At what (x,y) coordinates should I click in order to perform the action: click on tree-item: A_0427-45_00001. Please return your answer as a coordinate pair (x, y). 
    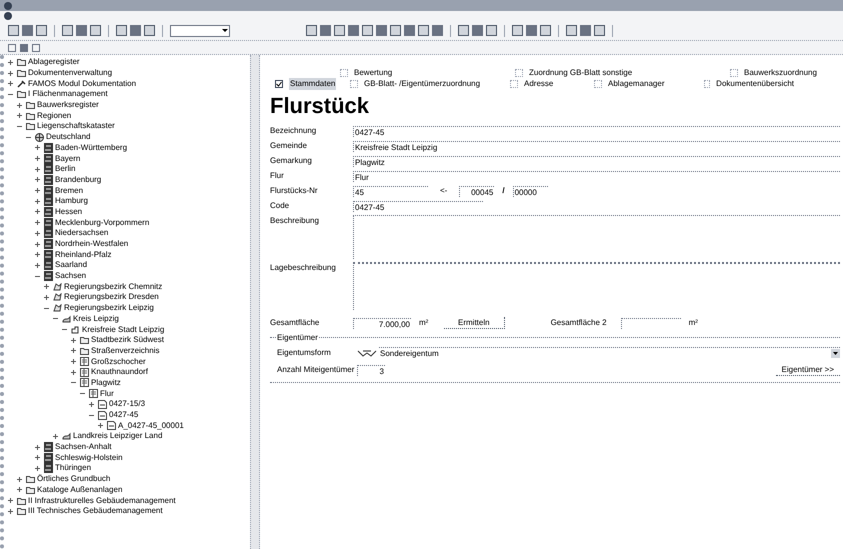
    Looking at the image, I should click on (151, 426).